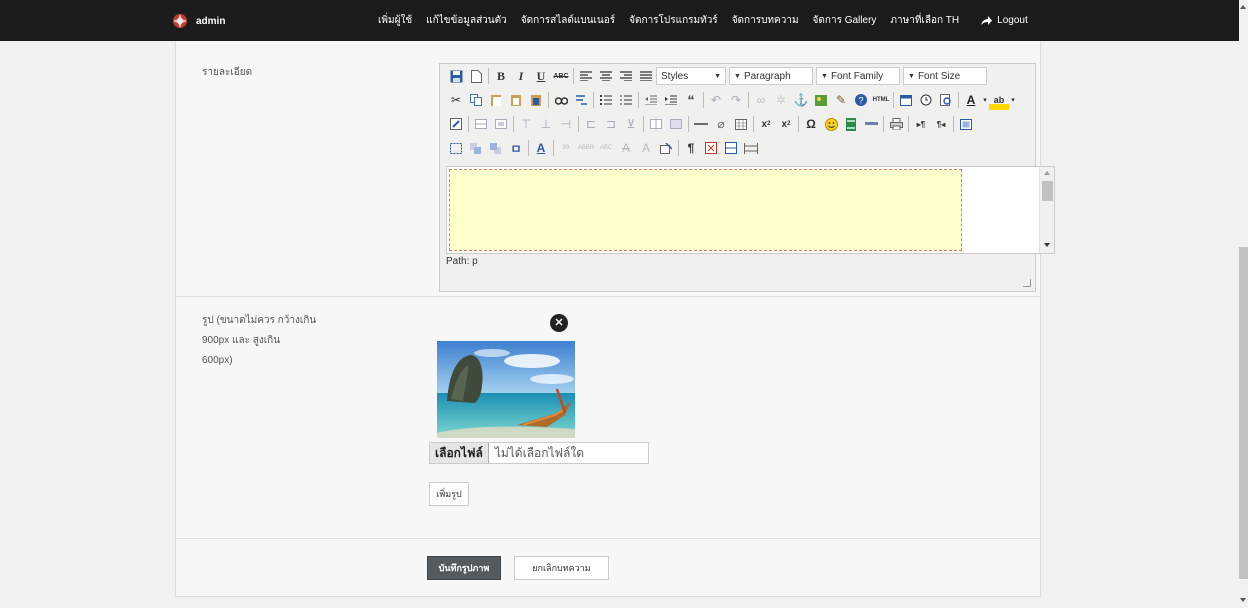  I want to click on blockquote-icon: “, so click(691, 100).